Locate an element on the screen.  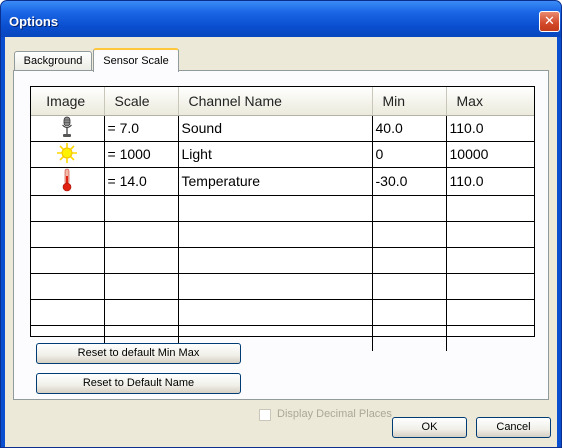
microphone-icon is located at coordinates (67, 126).